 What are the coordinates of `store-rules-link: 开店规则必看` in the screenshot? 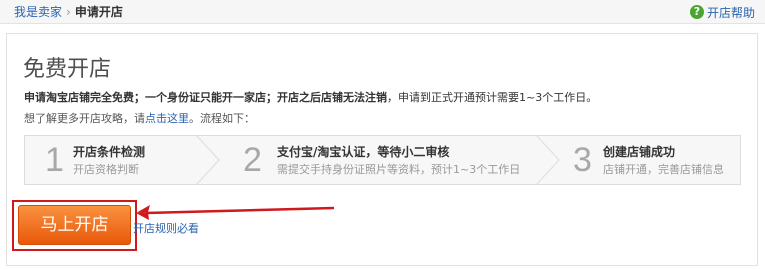 It's located at (166, 228).